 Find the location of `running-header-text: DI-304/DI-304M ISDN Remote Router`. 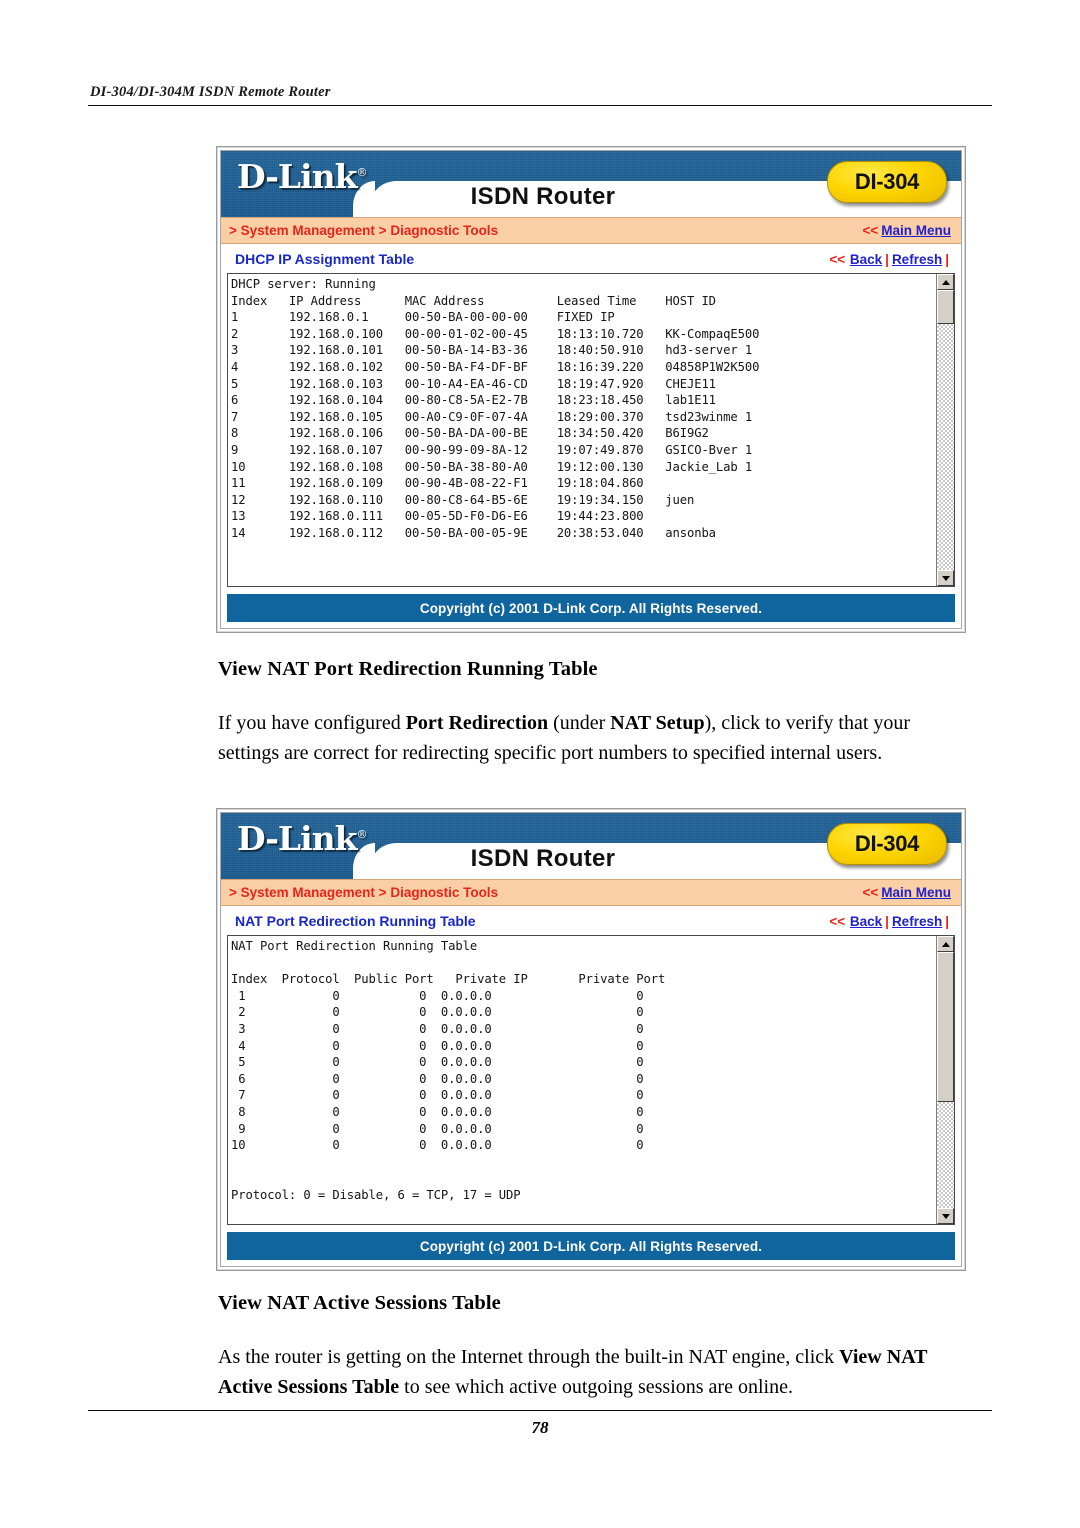

running-header-text: DI-304/DI-304M ISDN Remote Router is located at coordinates (210, 92).